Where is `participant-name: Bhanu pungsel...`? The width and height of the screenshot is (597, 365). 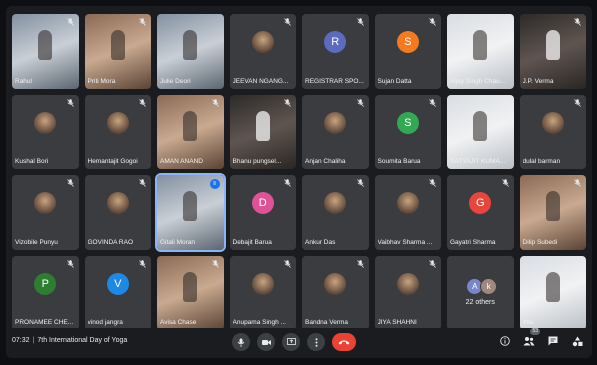 participant-name: Bhanu pungsel... is located at coordinates (257, 161).